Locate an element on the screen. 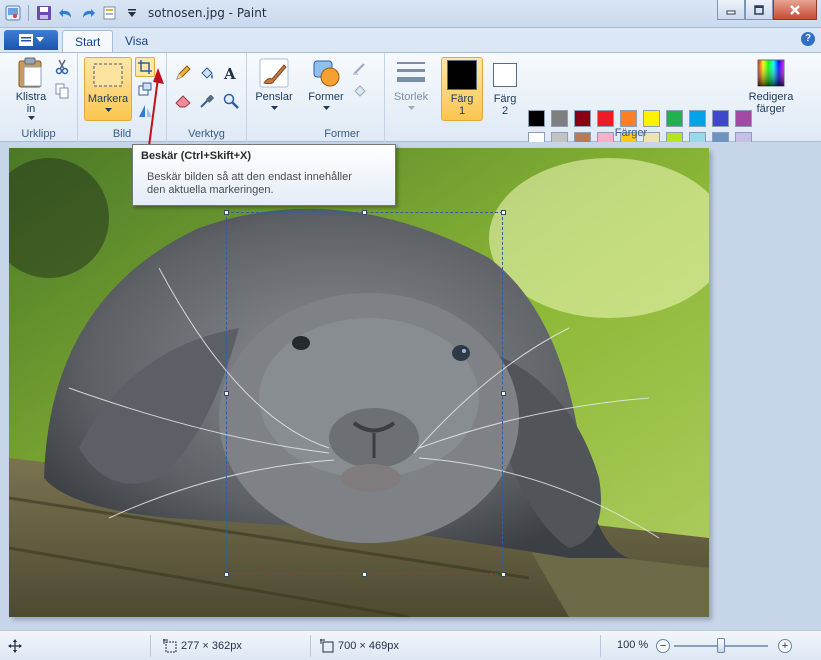 This screenshot has height=660, width=821. fill-icon is located at coordinates (207, 73).